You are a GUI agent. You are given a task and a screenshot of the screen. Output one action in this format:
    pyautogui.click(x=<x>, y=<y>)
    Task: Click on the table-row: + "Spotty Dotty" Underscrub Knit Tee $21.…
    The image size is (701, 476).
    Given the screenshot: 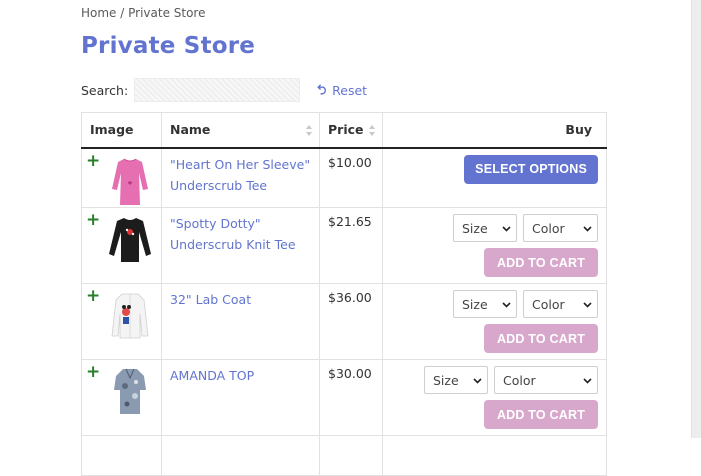 What is the action you would take?
    pyautogui.click(x=344, y=245)
    